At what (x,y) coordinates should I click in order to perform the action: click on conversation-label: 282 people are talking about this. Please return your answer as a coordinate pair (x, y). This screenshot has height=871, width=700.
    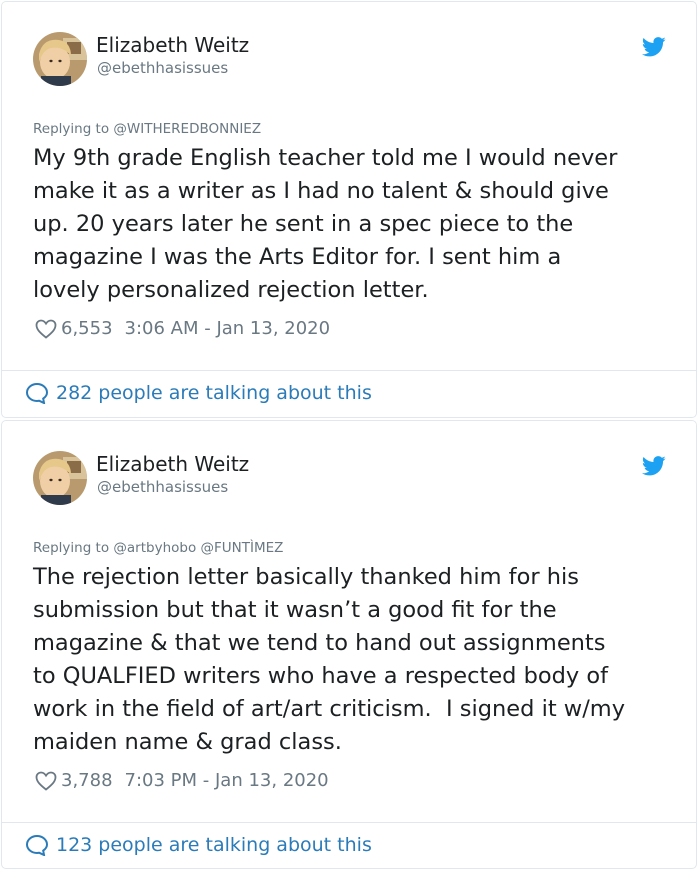
    Looking at the image, I should click on (214, 393).